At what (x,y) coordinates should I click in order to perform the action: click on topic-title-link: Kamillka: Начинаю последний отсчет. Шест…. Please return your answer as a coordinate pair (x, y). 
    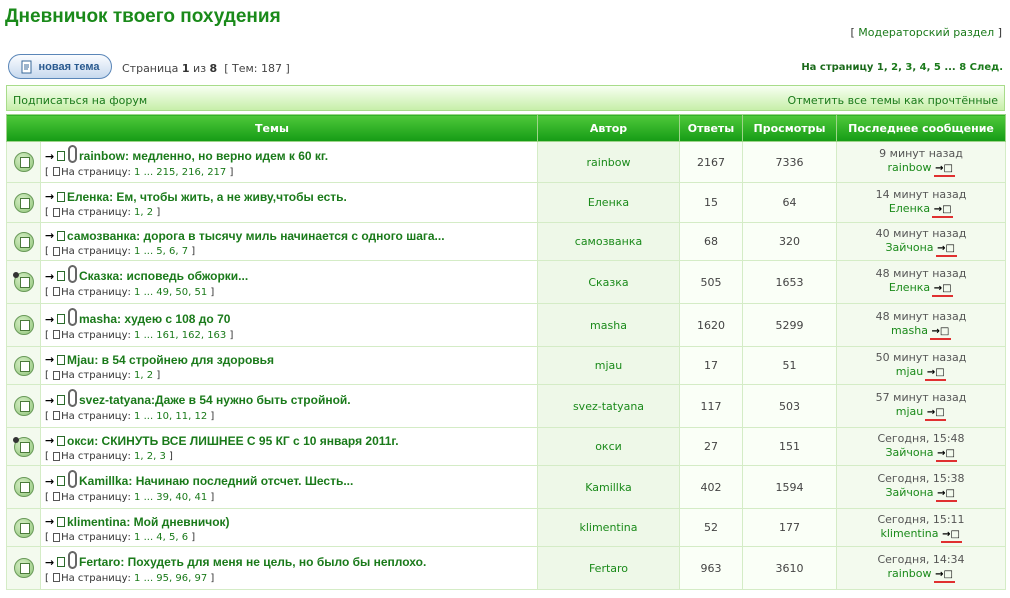
    Looking at the image, I should click on (216, 481).